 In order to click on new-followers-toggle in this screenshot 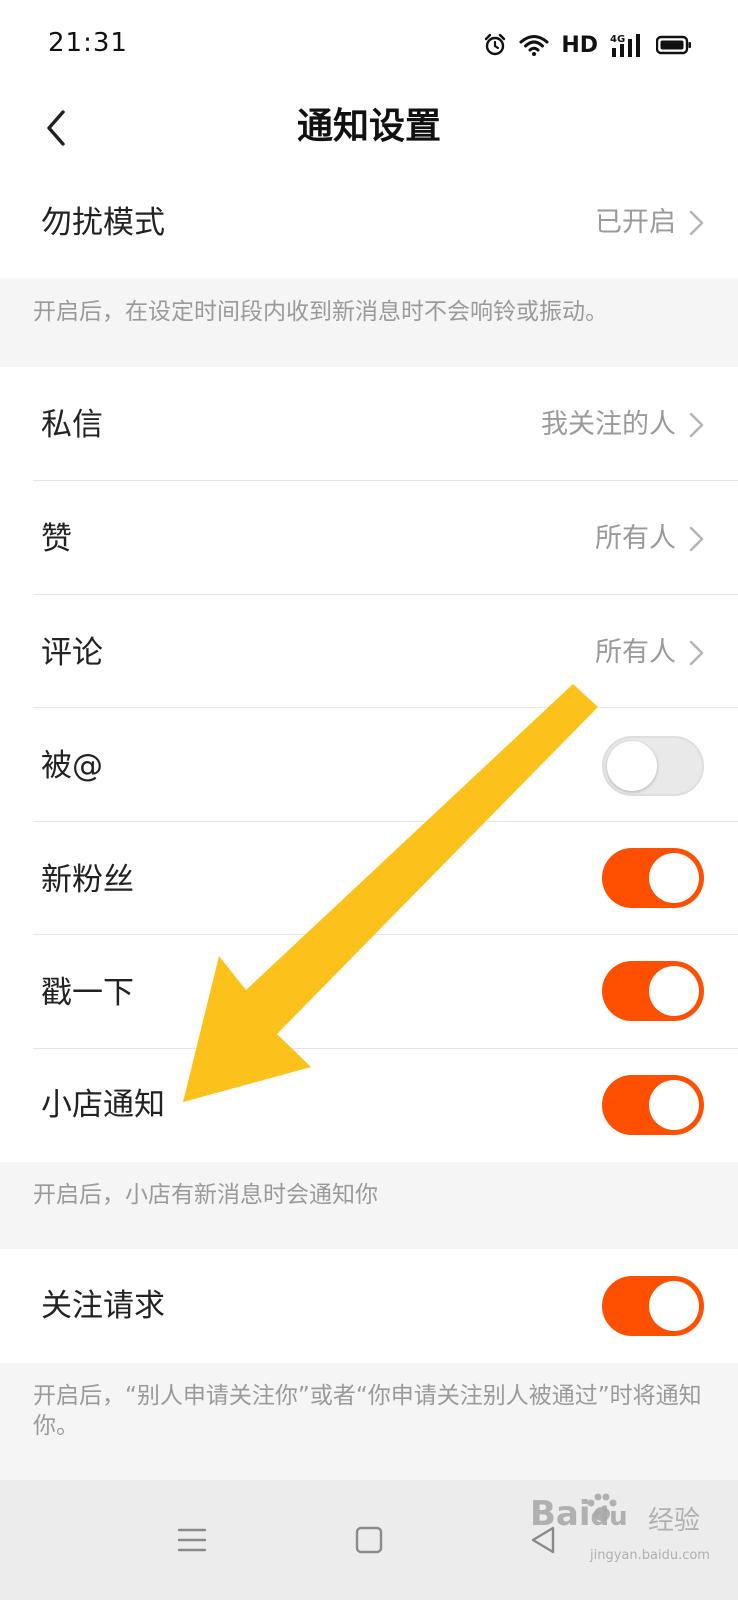, I will do `click(653, 878)`.